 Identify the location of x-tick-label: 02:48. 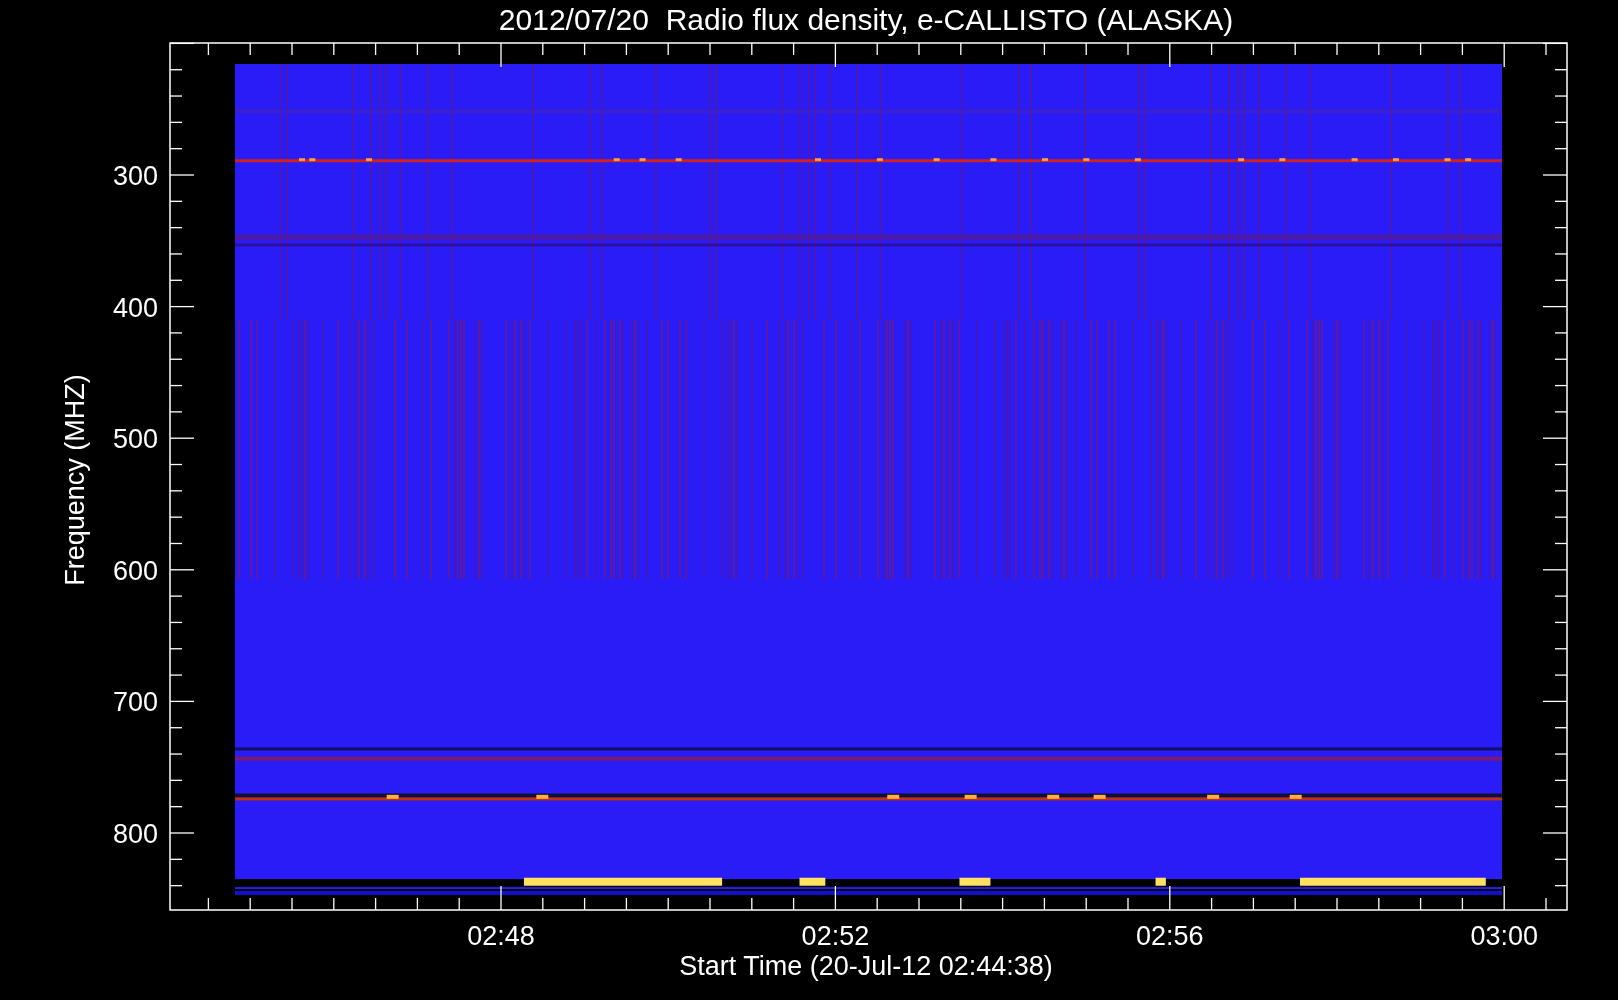
(501, 936).